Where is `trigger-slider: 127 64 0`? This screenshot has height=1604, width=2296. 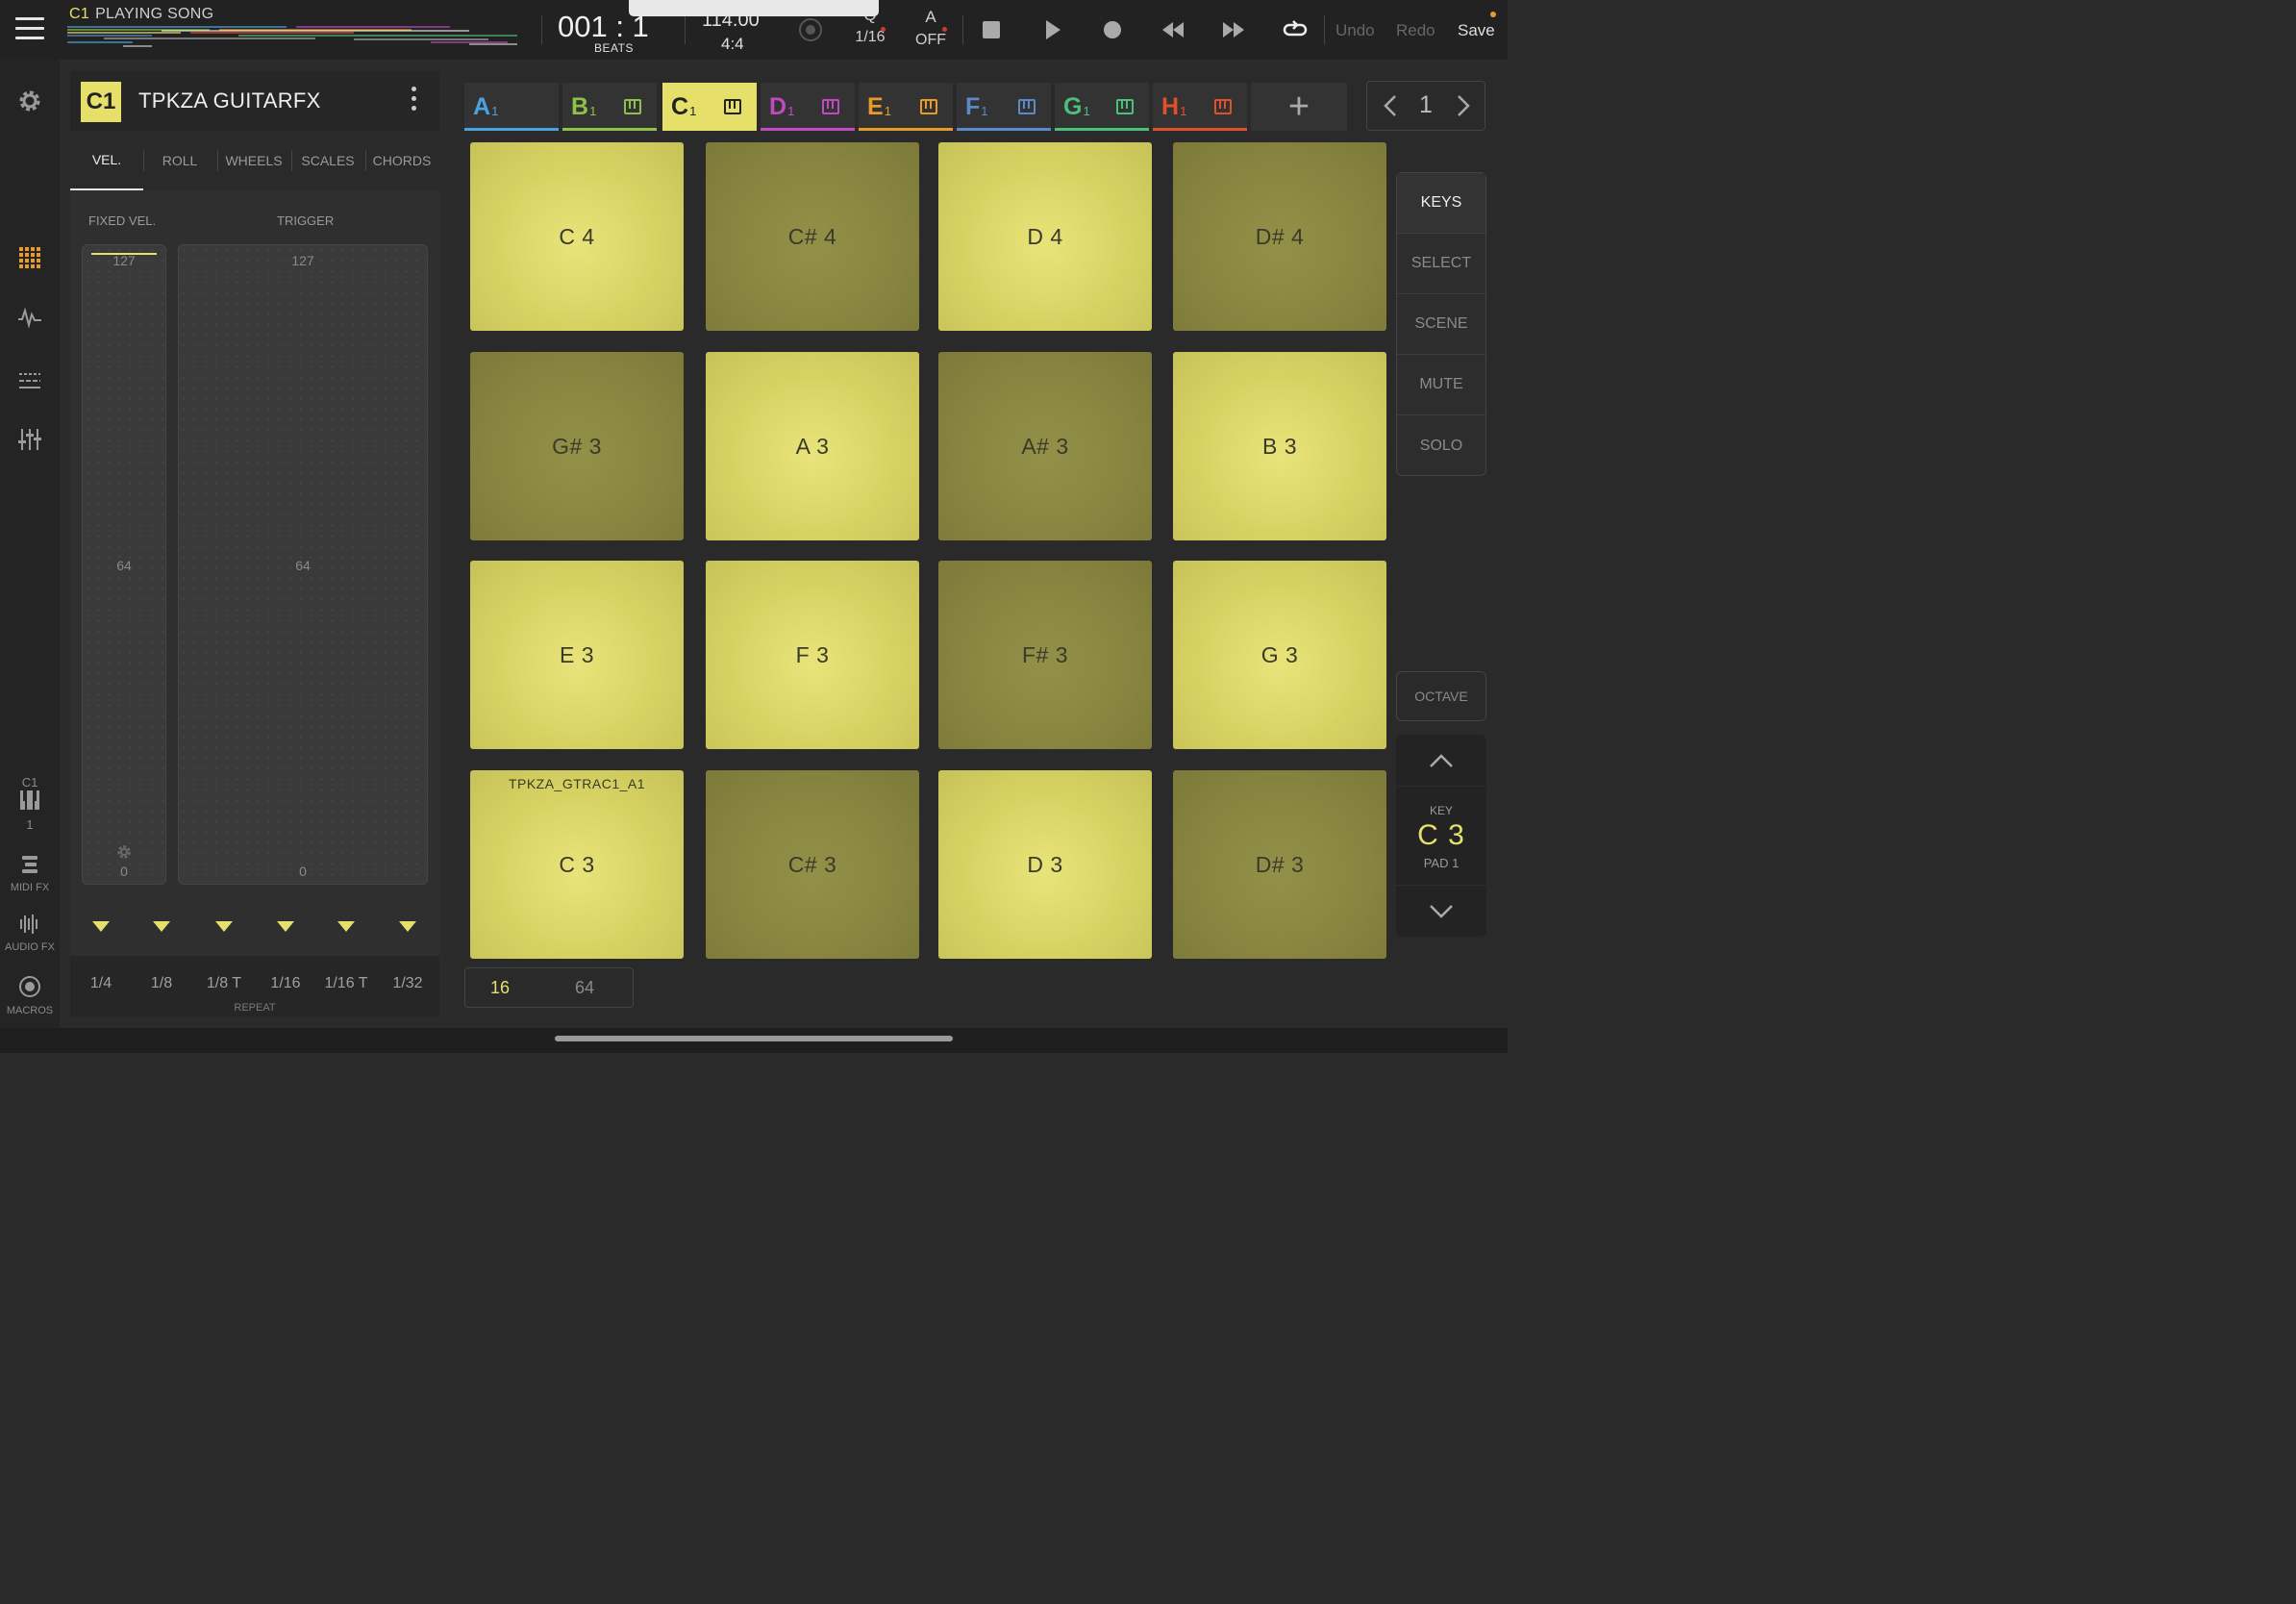 trigger-slider: 127 64 0 is located at coordinates (303, 564).